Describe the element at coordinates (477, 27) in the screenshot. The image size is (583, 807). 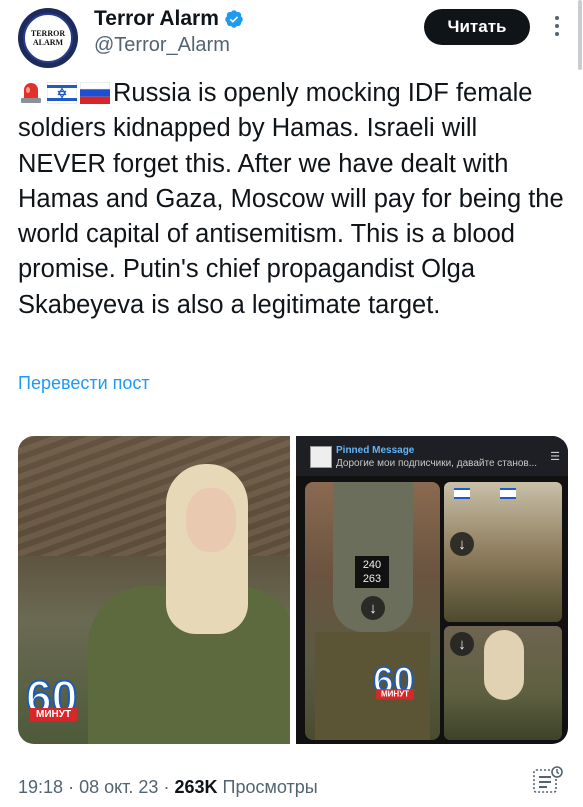
I see `follow-button: Читать` at that location.